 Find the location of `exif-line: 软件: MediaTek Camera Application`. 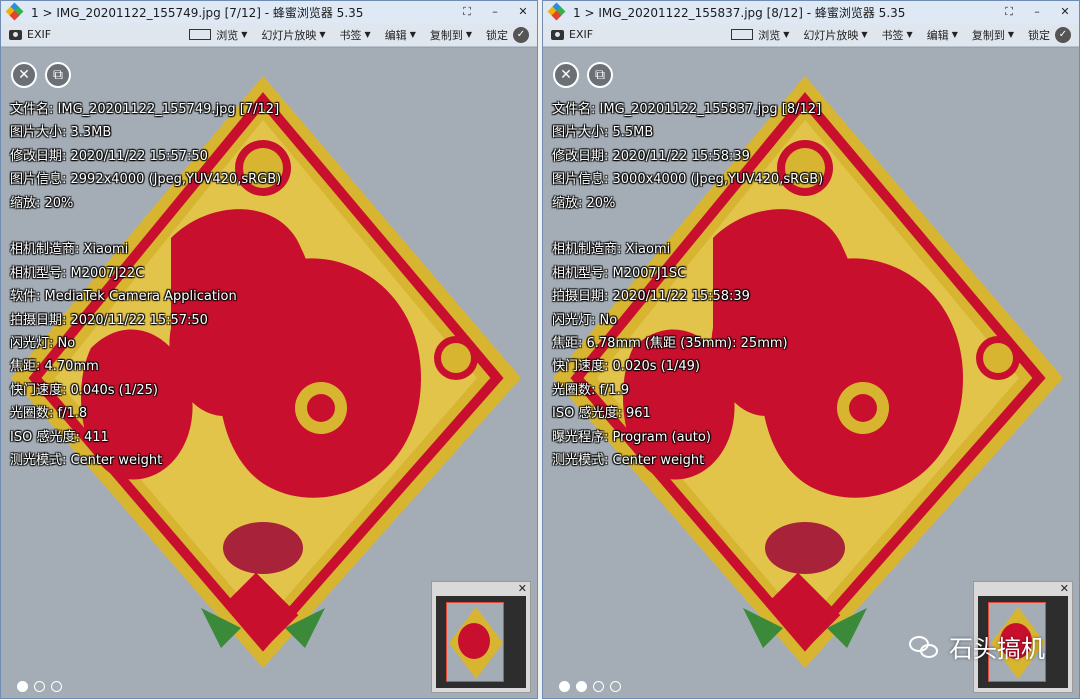

exif-line: 软件: MediaTek Camera Application is located at coordinates (123, 297).